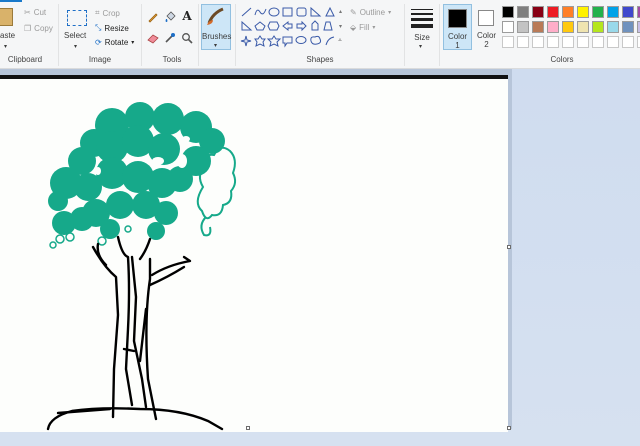 The image size is (640, 446). I want to click on shape-fill-icon: ⬙, so click(353, 27).